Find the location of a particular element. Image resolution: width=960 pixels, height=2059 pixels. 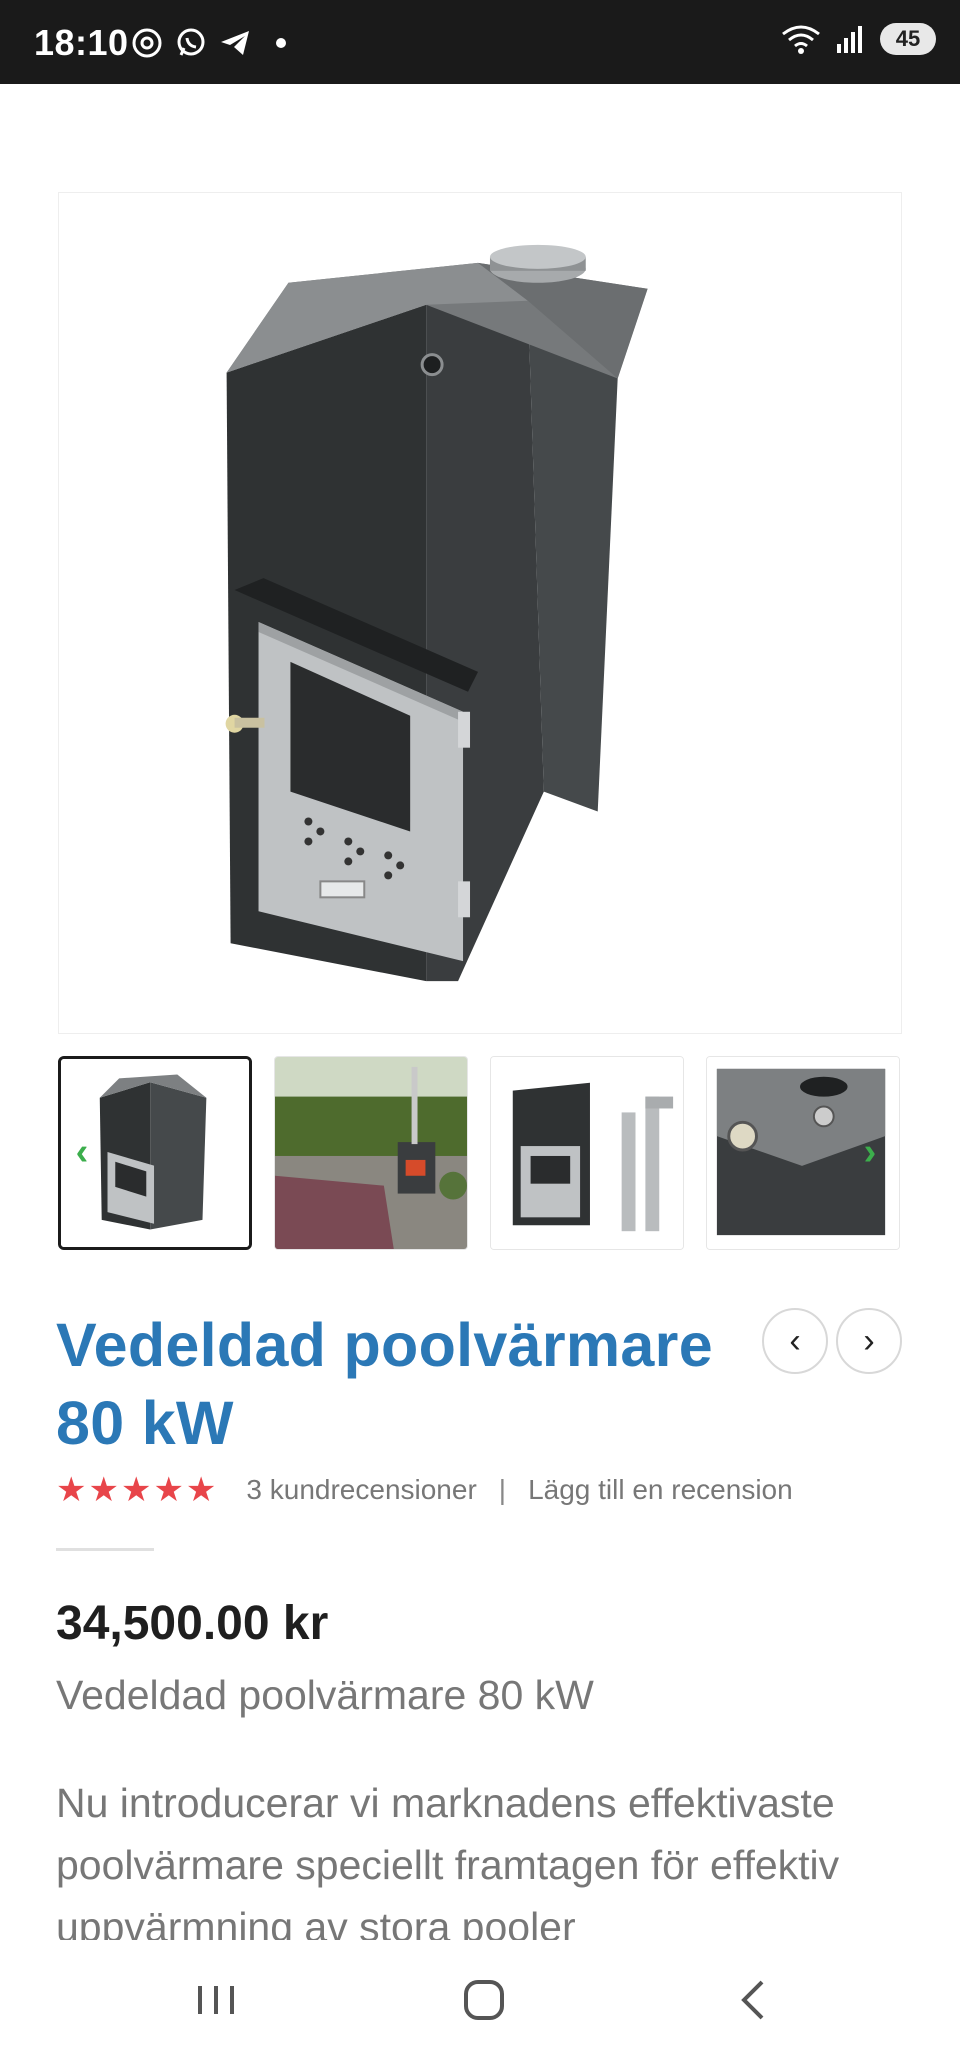

thumbnail-next-arrow: › is located at coordinates (870, 1152).